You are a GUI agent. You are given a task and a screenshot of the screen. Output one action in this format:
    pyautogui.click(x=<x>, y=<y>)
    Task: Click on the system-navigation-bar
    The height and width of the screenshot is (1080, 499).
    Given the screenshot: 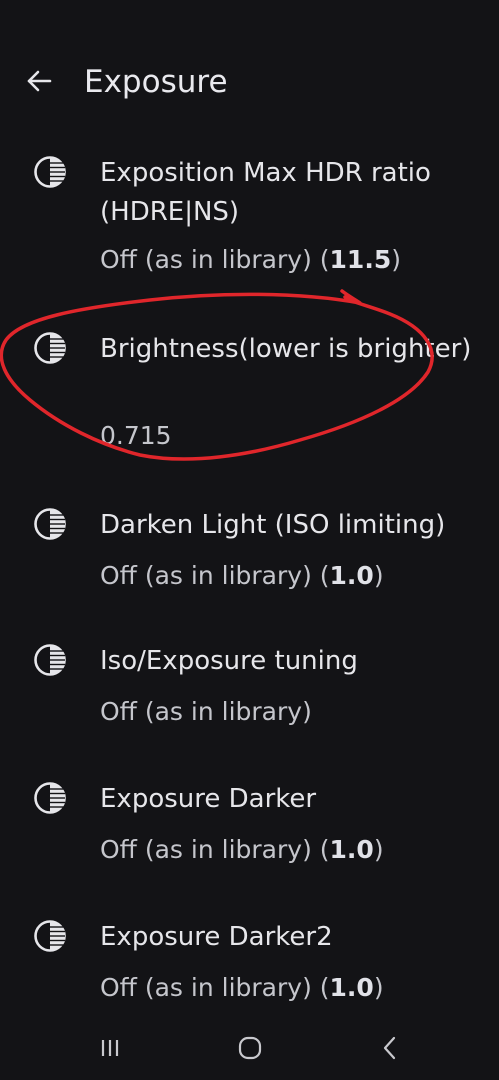 What is the action you would take?
    pyautogui.click(x=249, y=1048)
    